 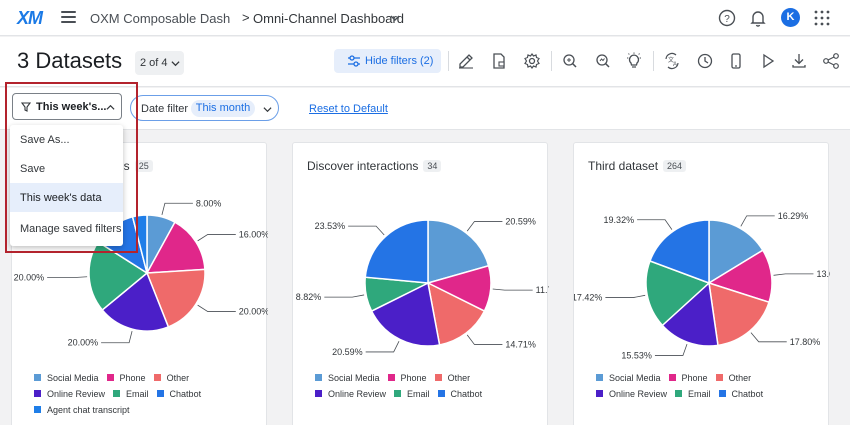 What do you see at coordinates (82, 410) in the screenshot?
I see `legend-item-agent-chat-transcript: Agent chat transcript` at bounding box center [82, 410].